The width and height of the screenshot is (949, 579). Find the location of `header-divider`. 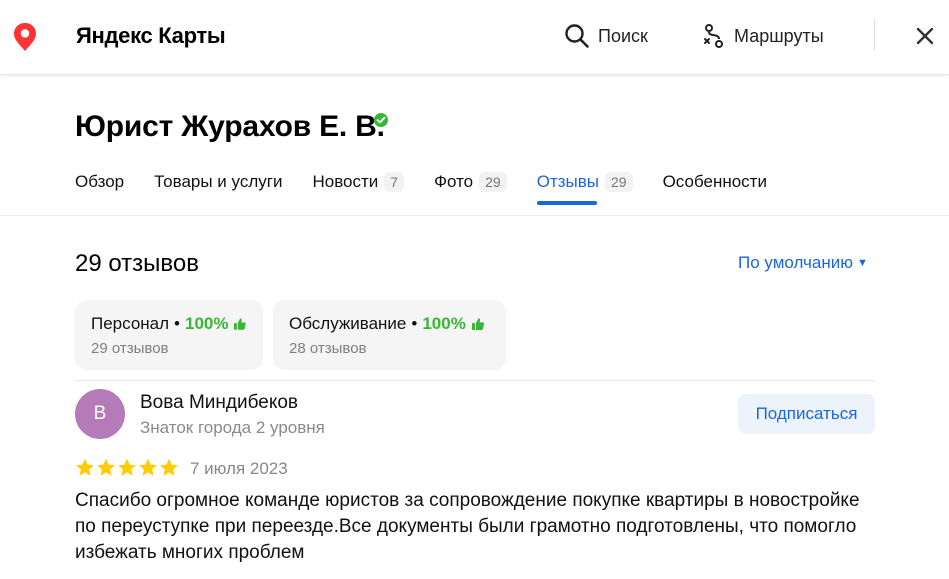

header-divider is located at coordinates (874, 34).